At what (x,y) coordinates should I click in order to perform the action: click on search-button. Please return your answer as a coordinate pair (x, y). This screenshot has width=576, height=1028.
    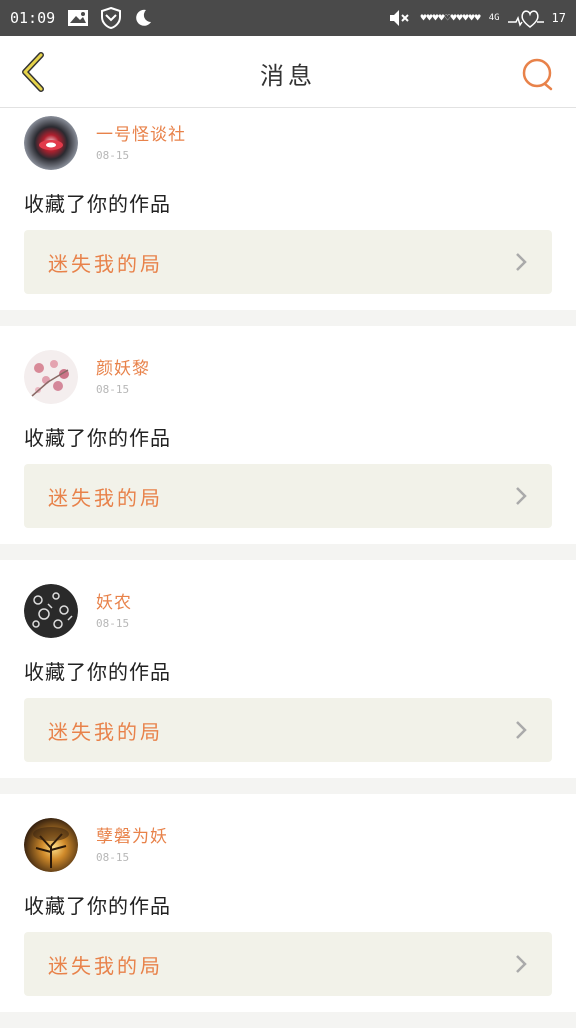
    Looking at the image, I should click on (538, 74).